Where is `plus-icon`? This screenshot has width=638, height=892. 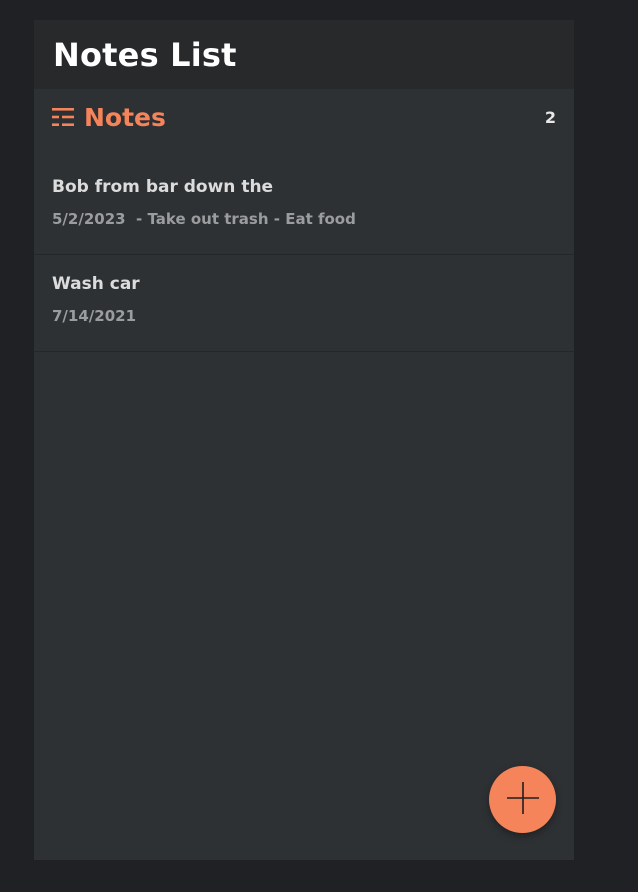 plus-icon is located at coordinates (523, 800).